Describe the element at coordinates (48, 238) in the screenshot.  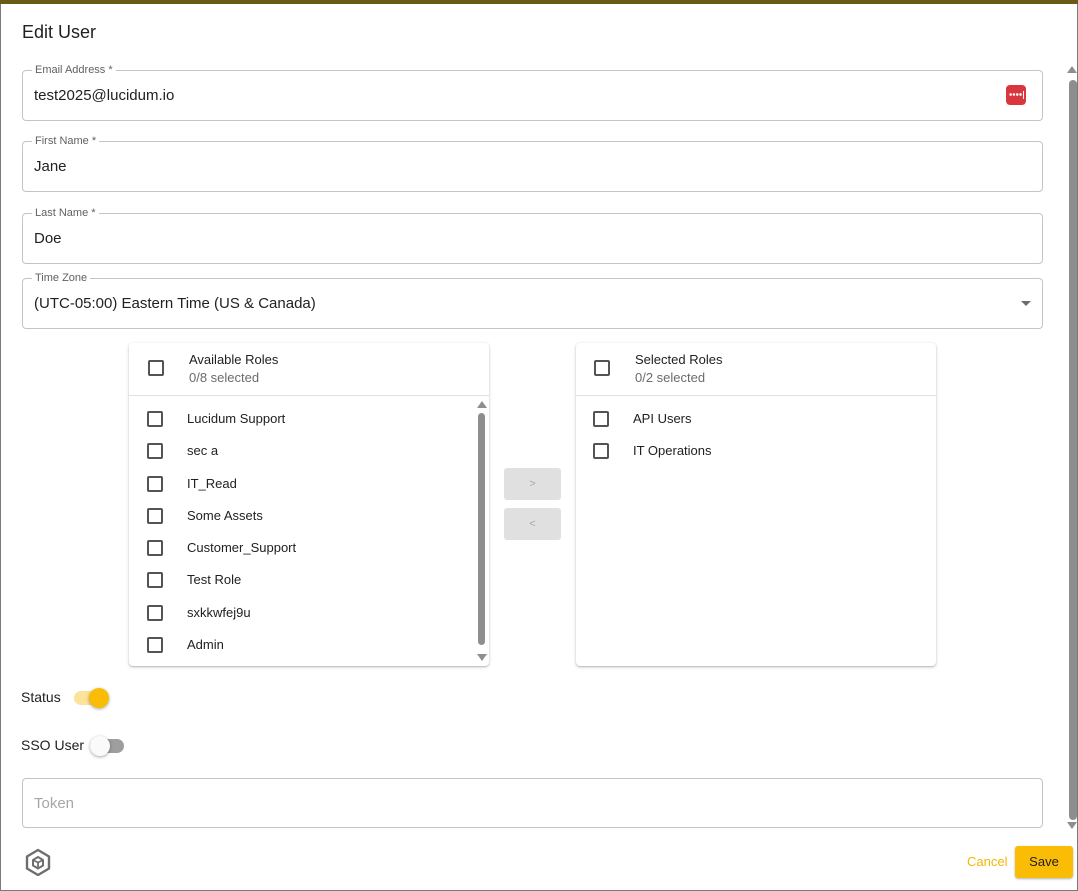
I see `last-name-value: Doe` at that location.